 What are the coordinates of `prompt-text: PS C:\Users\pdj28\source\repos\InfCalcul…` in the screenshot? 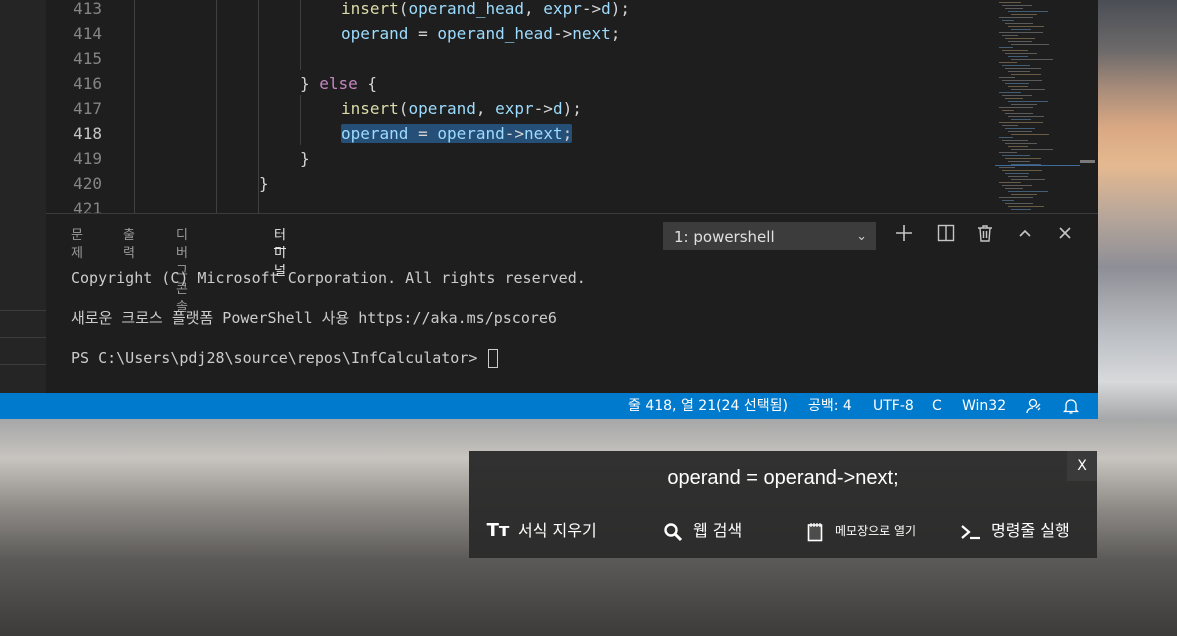 It's located at (279, 358).